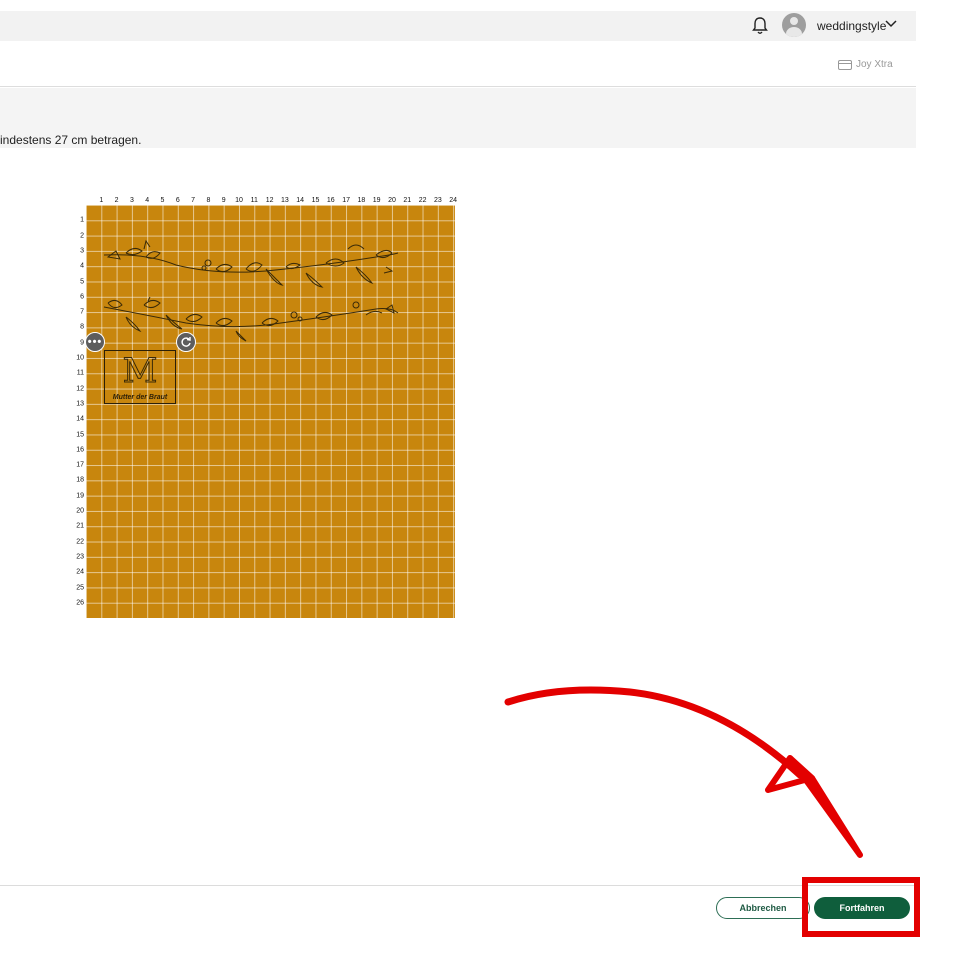 Image resolution: width=980 pixels, height=980 pixels. What do you see at coordinates (80, 465) in the screenshot?
I see `row-label: 17` at bounding box center [80, 465].